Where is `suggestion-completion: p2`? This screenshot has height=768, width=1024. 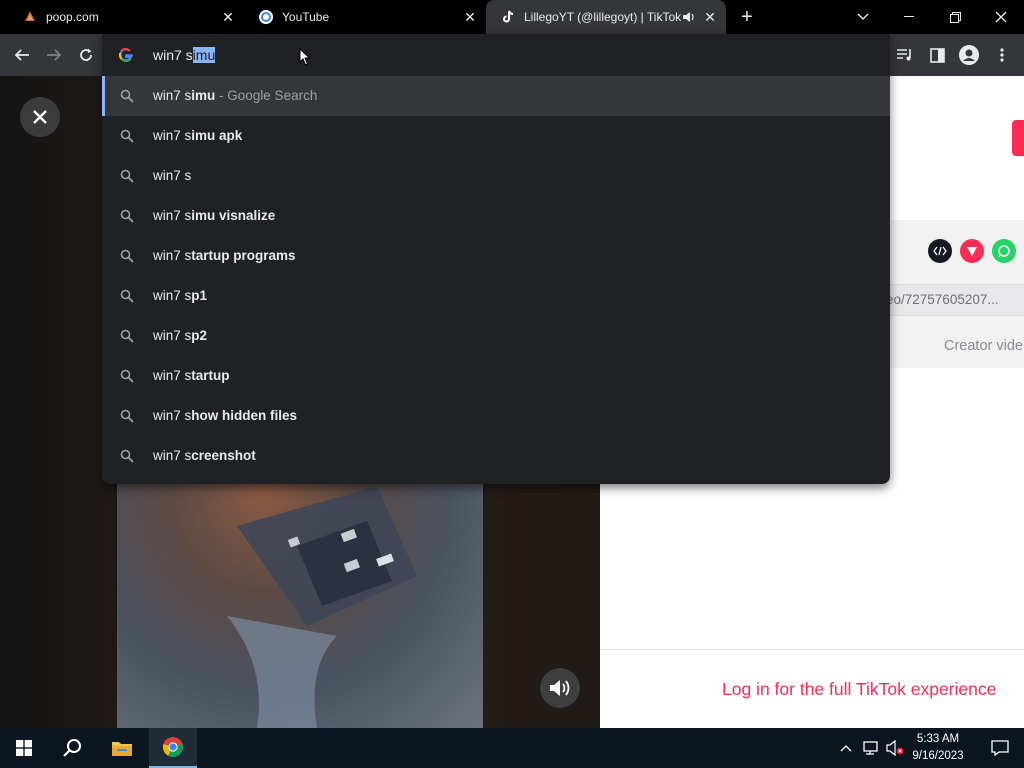
suggestion-completion: p2 is located at coordinates (199, 335).